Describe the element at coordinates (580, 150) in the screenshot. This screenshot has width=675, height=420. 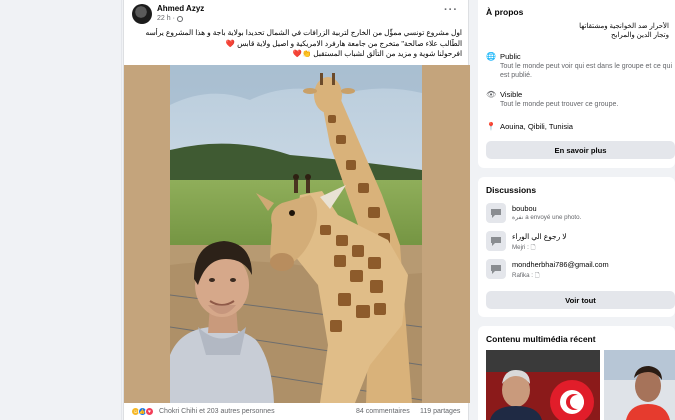
I see `learn-more-button: En savoir plus` at that location.